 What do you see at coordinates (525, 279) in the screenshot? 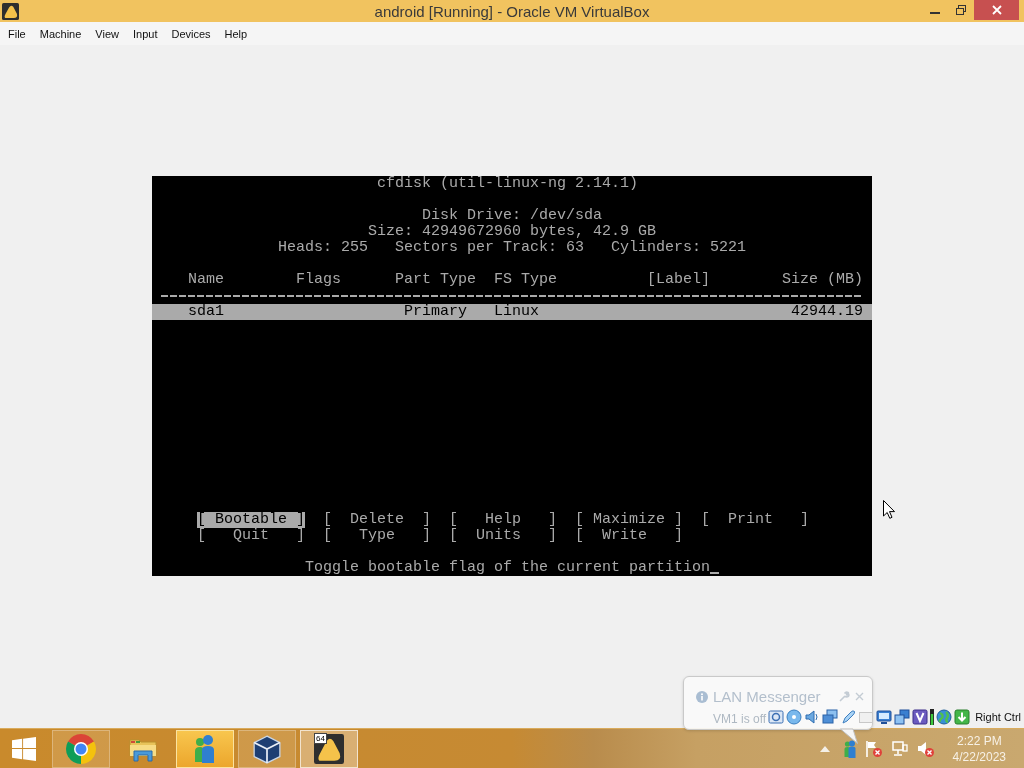
I see `column-header: FS Type` at bounding box center [525, 279].